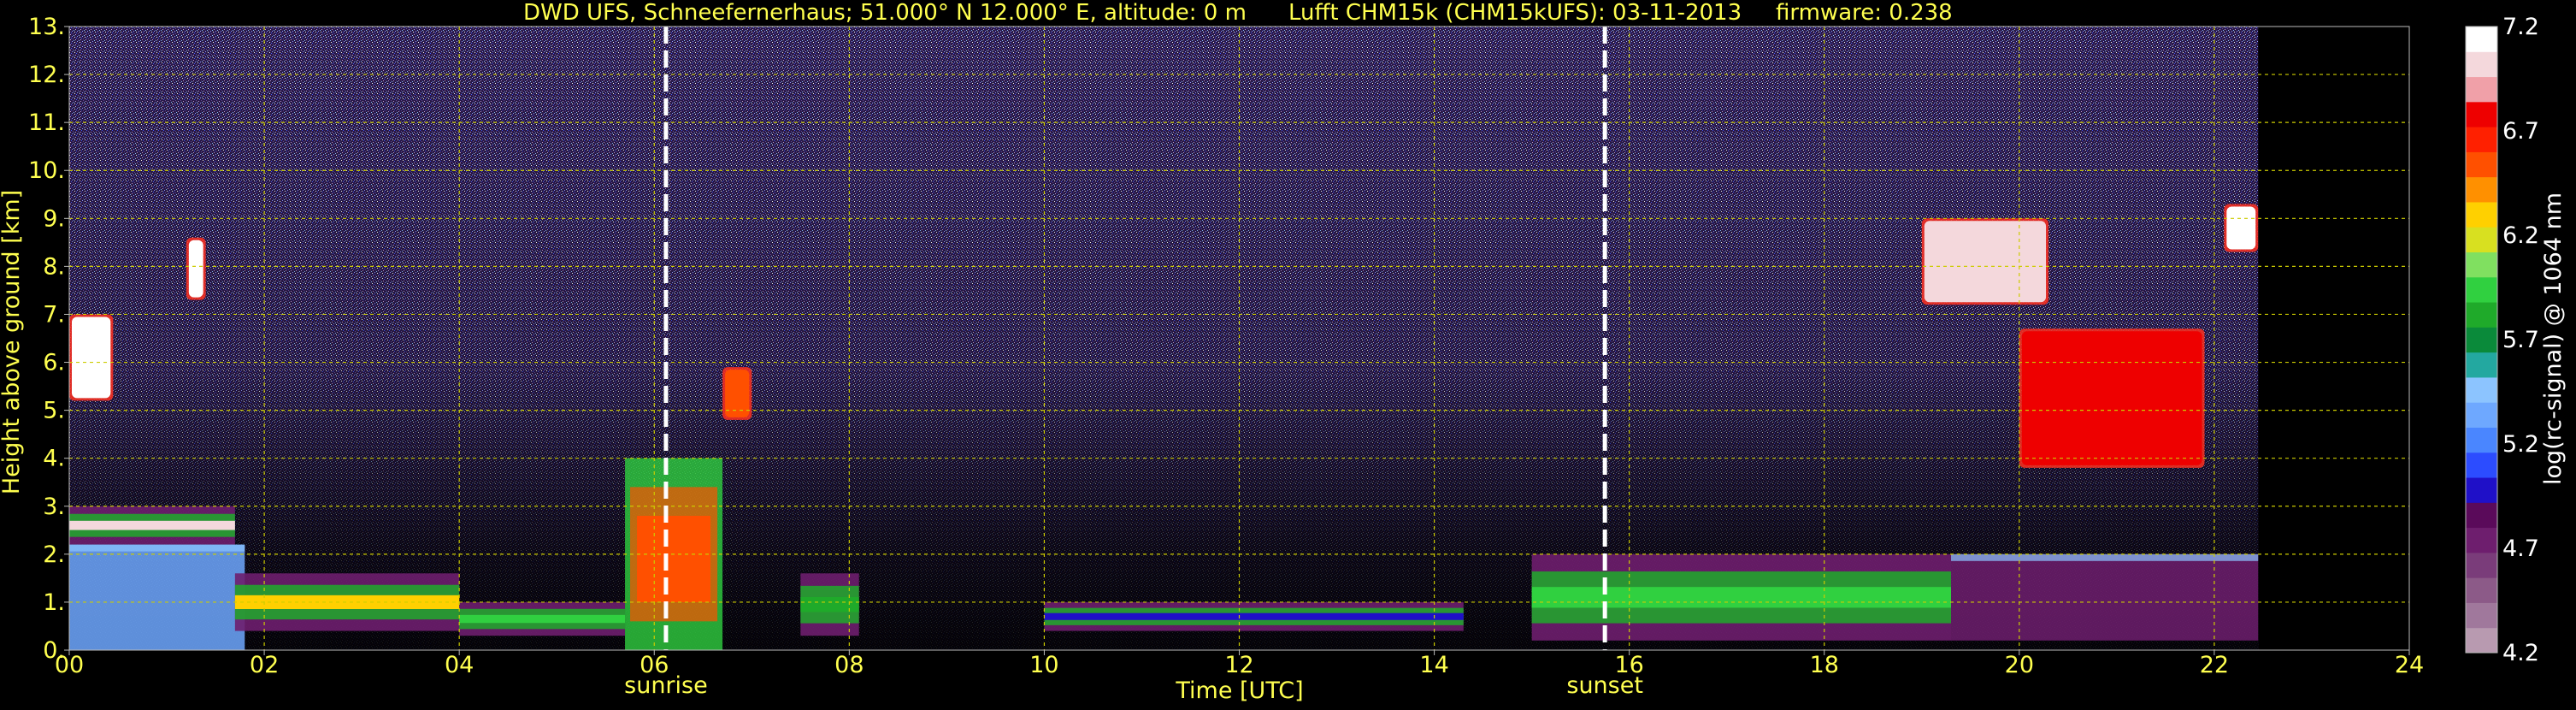 This screenshot has height=710, width=2576. Describe the element at coordinates (2019, 665) in the screenshot. I see `x-tick-label: 20` at that location.